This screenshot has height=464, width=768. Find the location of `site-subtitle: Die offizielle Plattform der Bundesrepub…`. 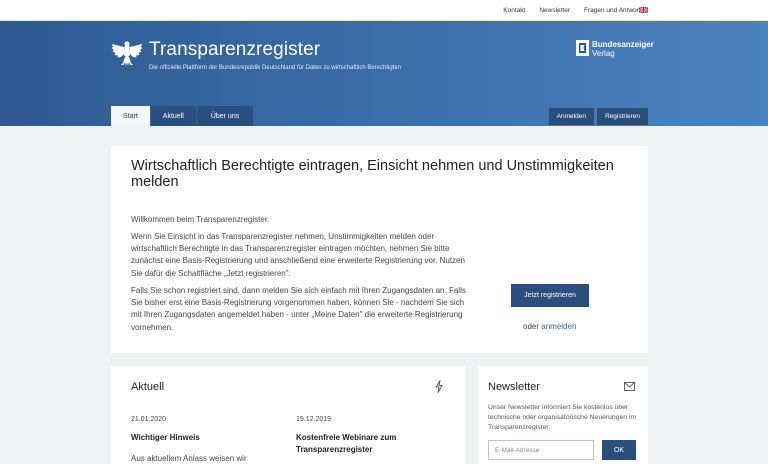

site-subtitle: Die offizielle Plattform der Bundesrepub… is located at coordinates (275, 68).